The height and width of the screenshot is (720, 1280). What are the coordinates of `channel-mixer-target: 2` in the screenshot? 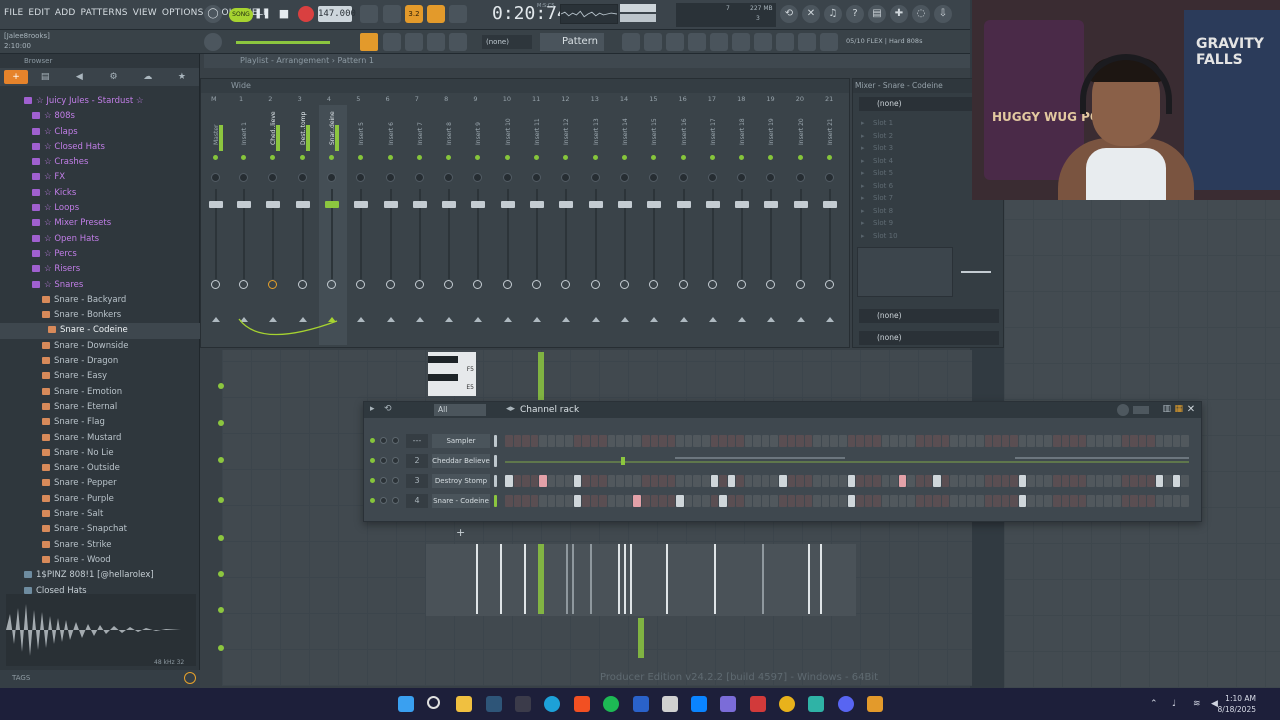 It's located at (417, 461).